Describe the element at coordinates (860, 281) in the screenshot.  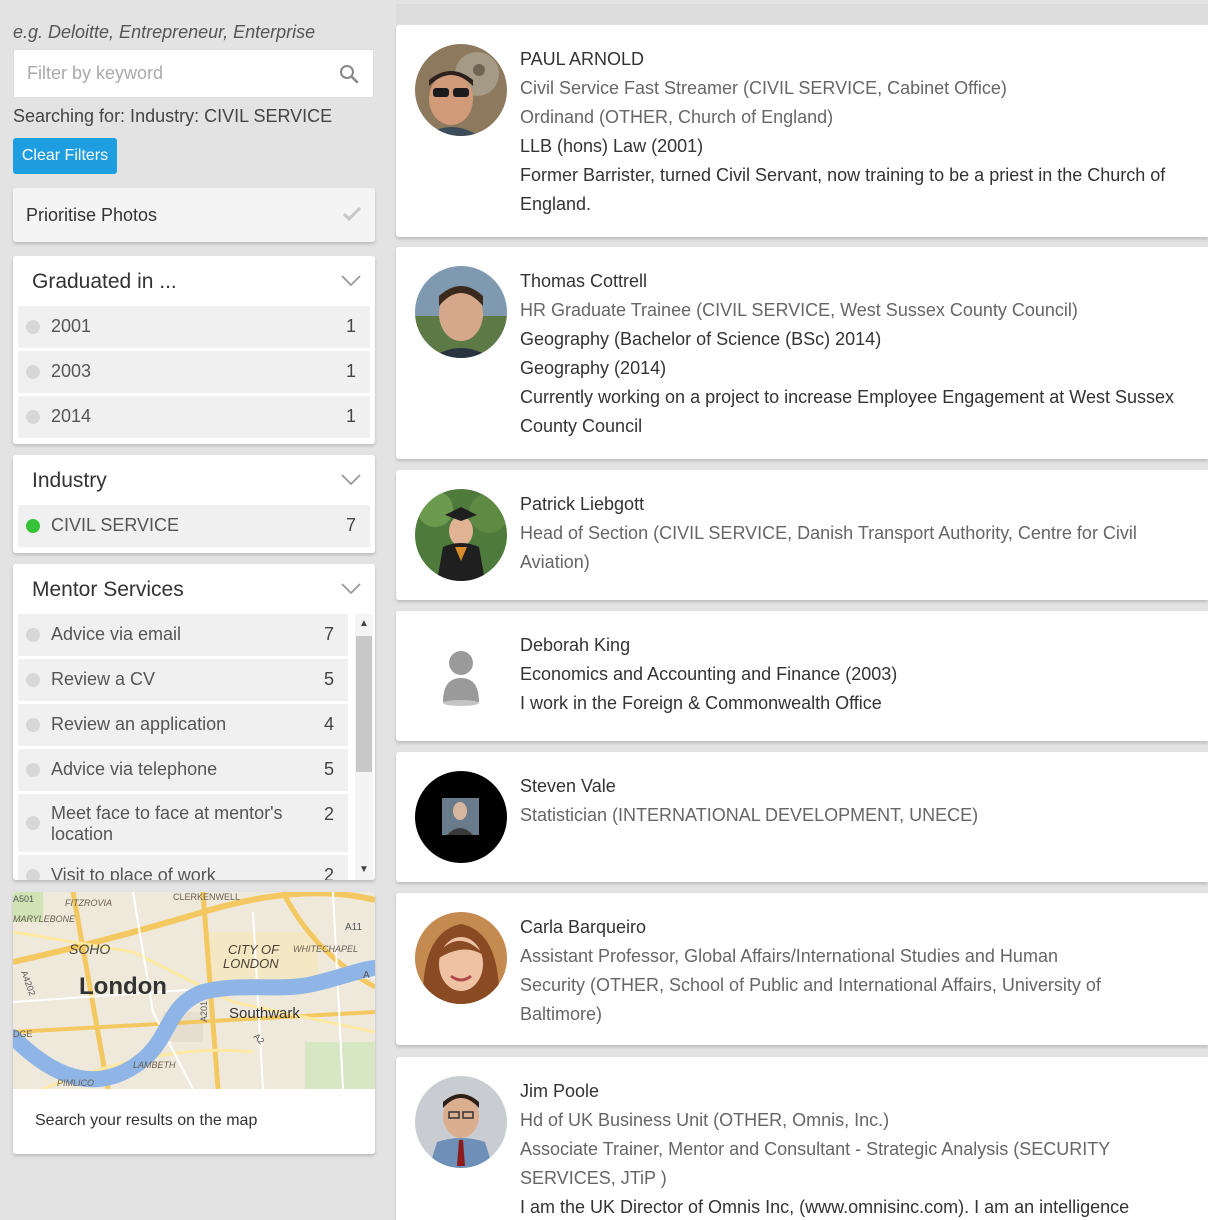
I see `result-name: Thomas Cottrell` at that location.